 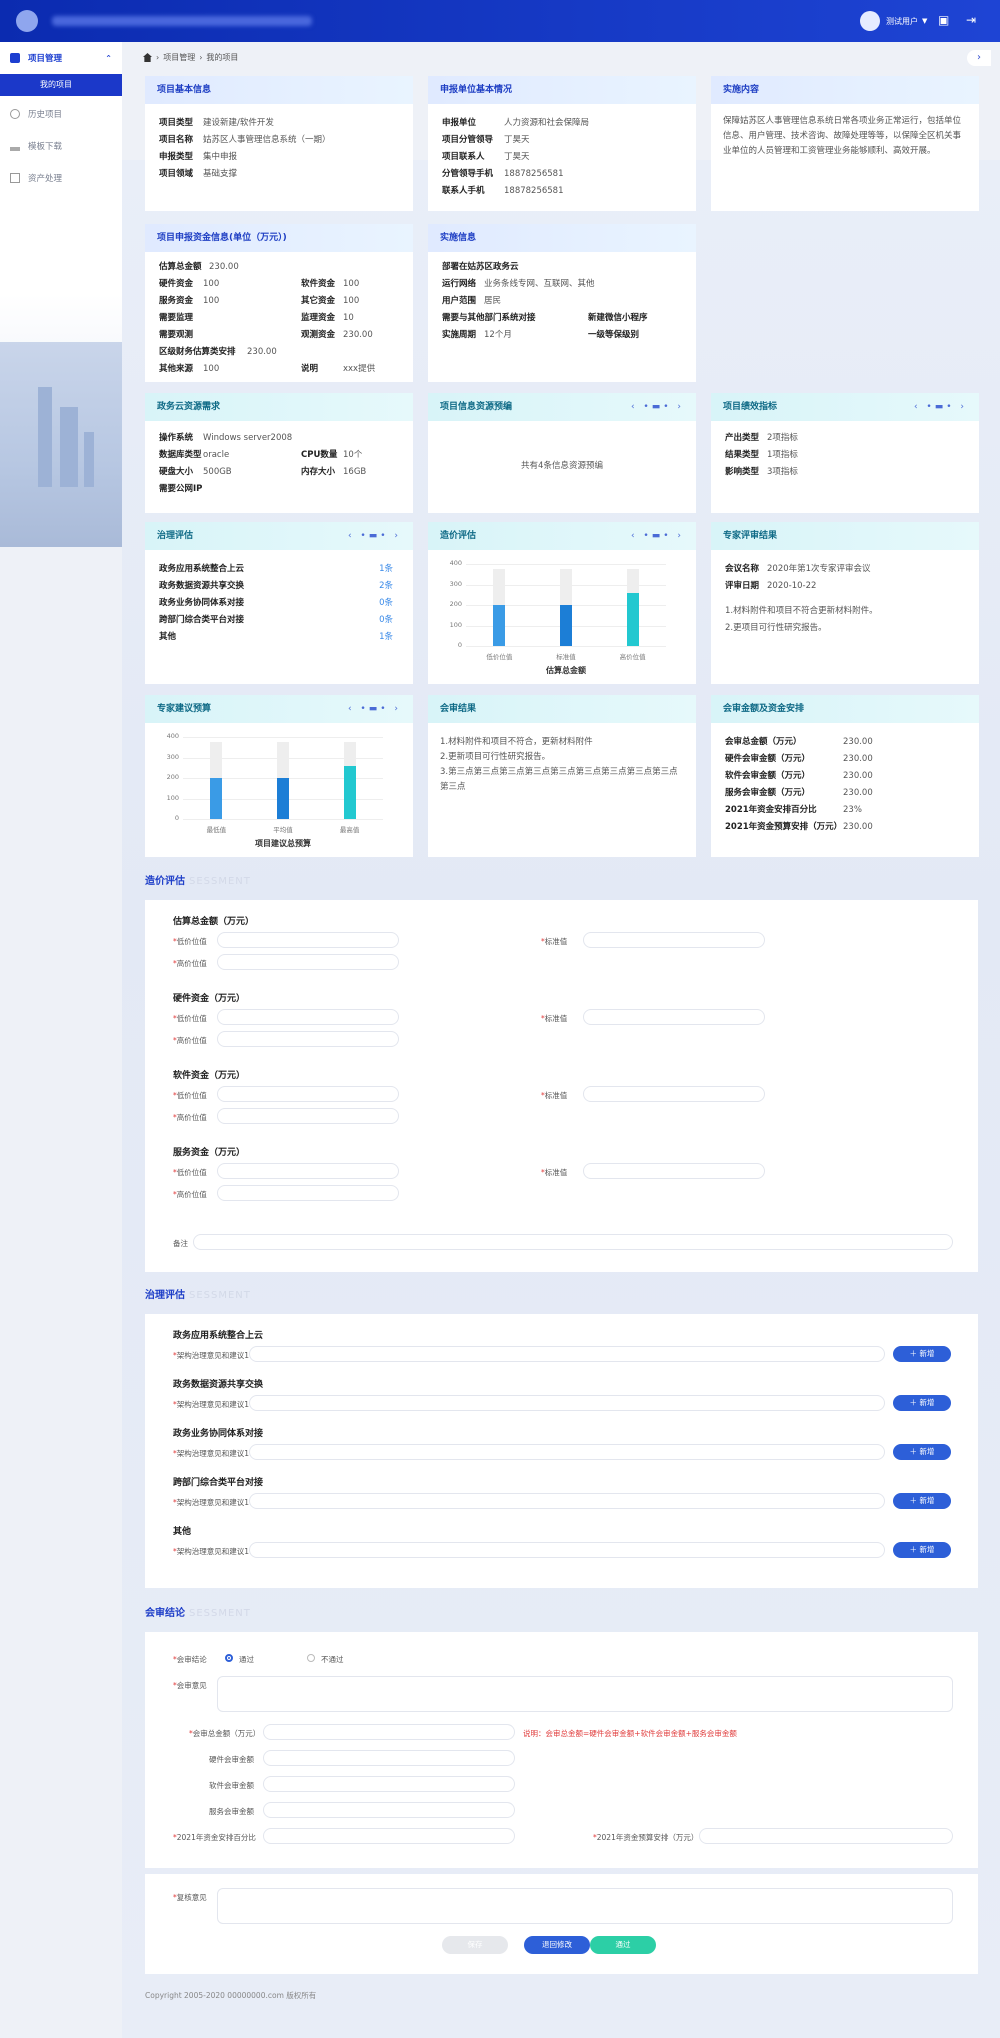 I want to click on review-opinion-input, so click(x=585, y=1694).